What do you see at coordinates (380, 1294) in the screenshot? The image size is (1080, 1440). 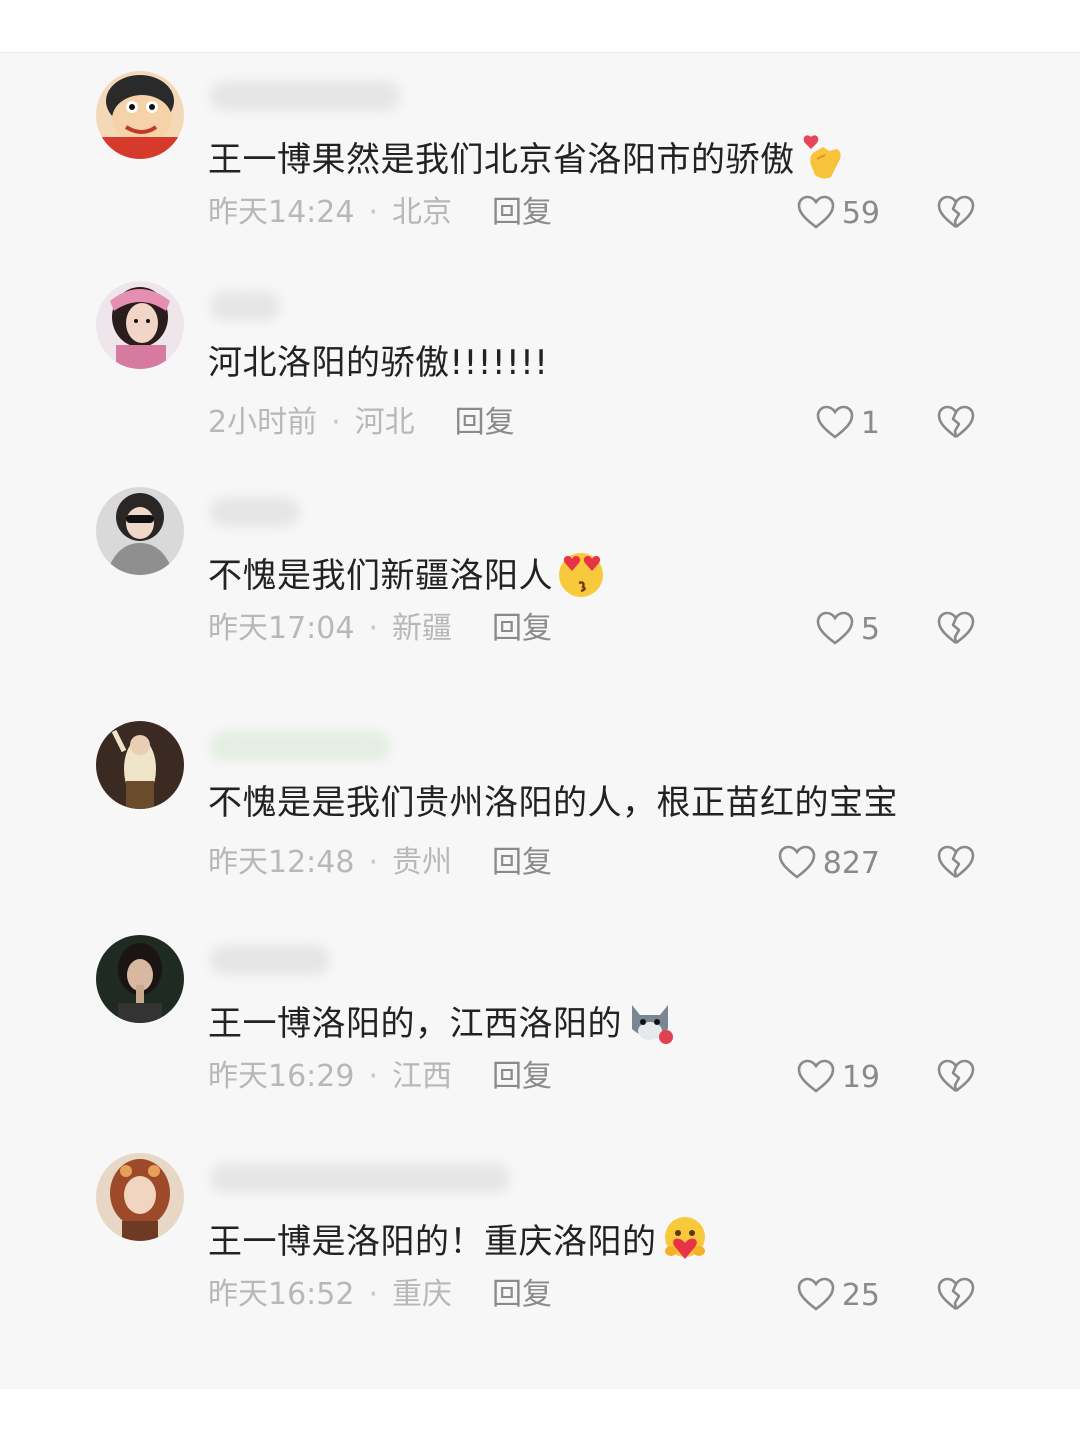 I see `comment-meta: 昨天16:52 · 重庆 回复` at bounding box center [380, 1294].